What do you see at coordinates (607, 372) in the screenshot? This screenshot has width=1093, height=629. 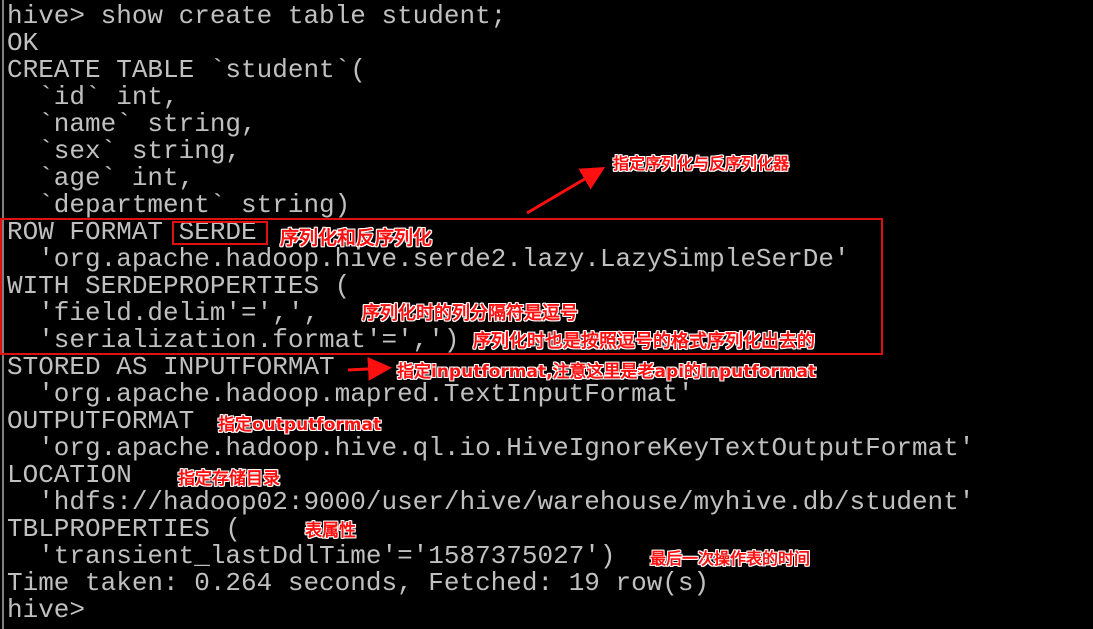 I see `annotation-inputformat: 指定inputformat,注意这里是老api的inputformat` at bounding box center [607, 372].